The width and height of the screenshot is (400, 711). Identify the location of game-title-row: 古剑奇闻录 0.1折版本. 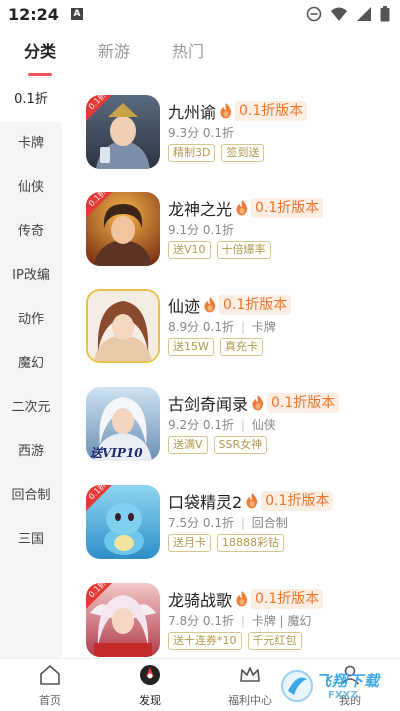
(254, 403).